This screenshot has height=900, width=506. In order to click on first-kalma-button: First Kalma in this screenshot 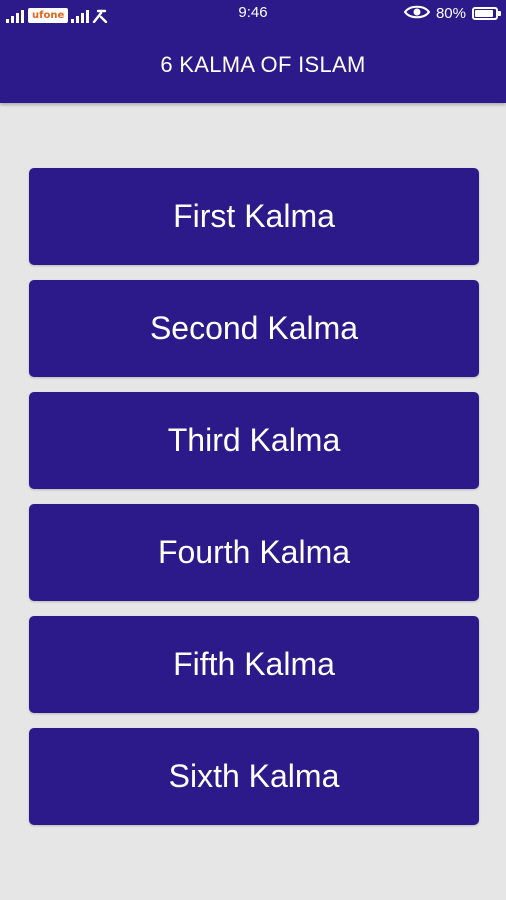, I will do `click(254, 216)`.